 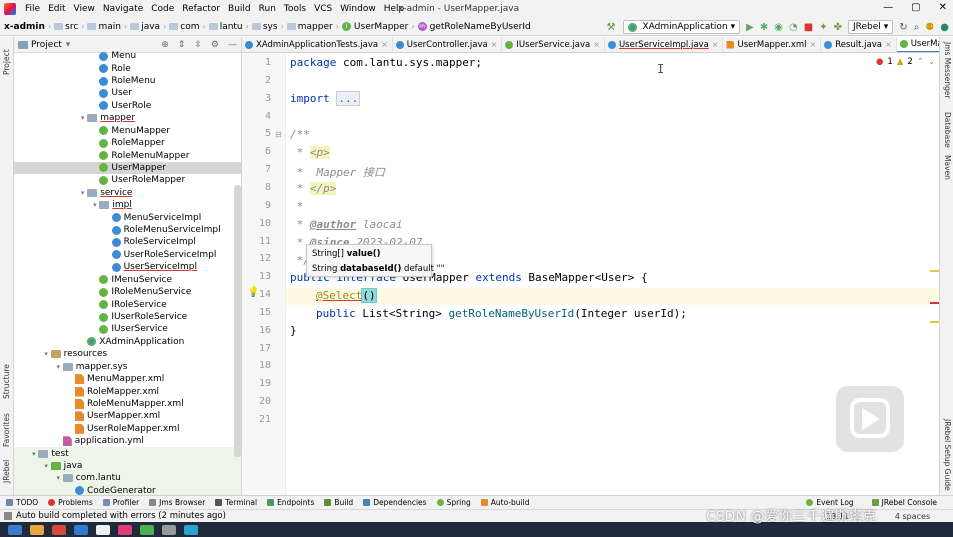 I want to click on project-tool-button: Project, so click(x=6, y=62).